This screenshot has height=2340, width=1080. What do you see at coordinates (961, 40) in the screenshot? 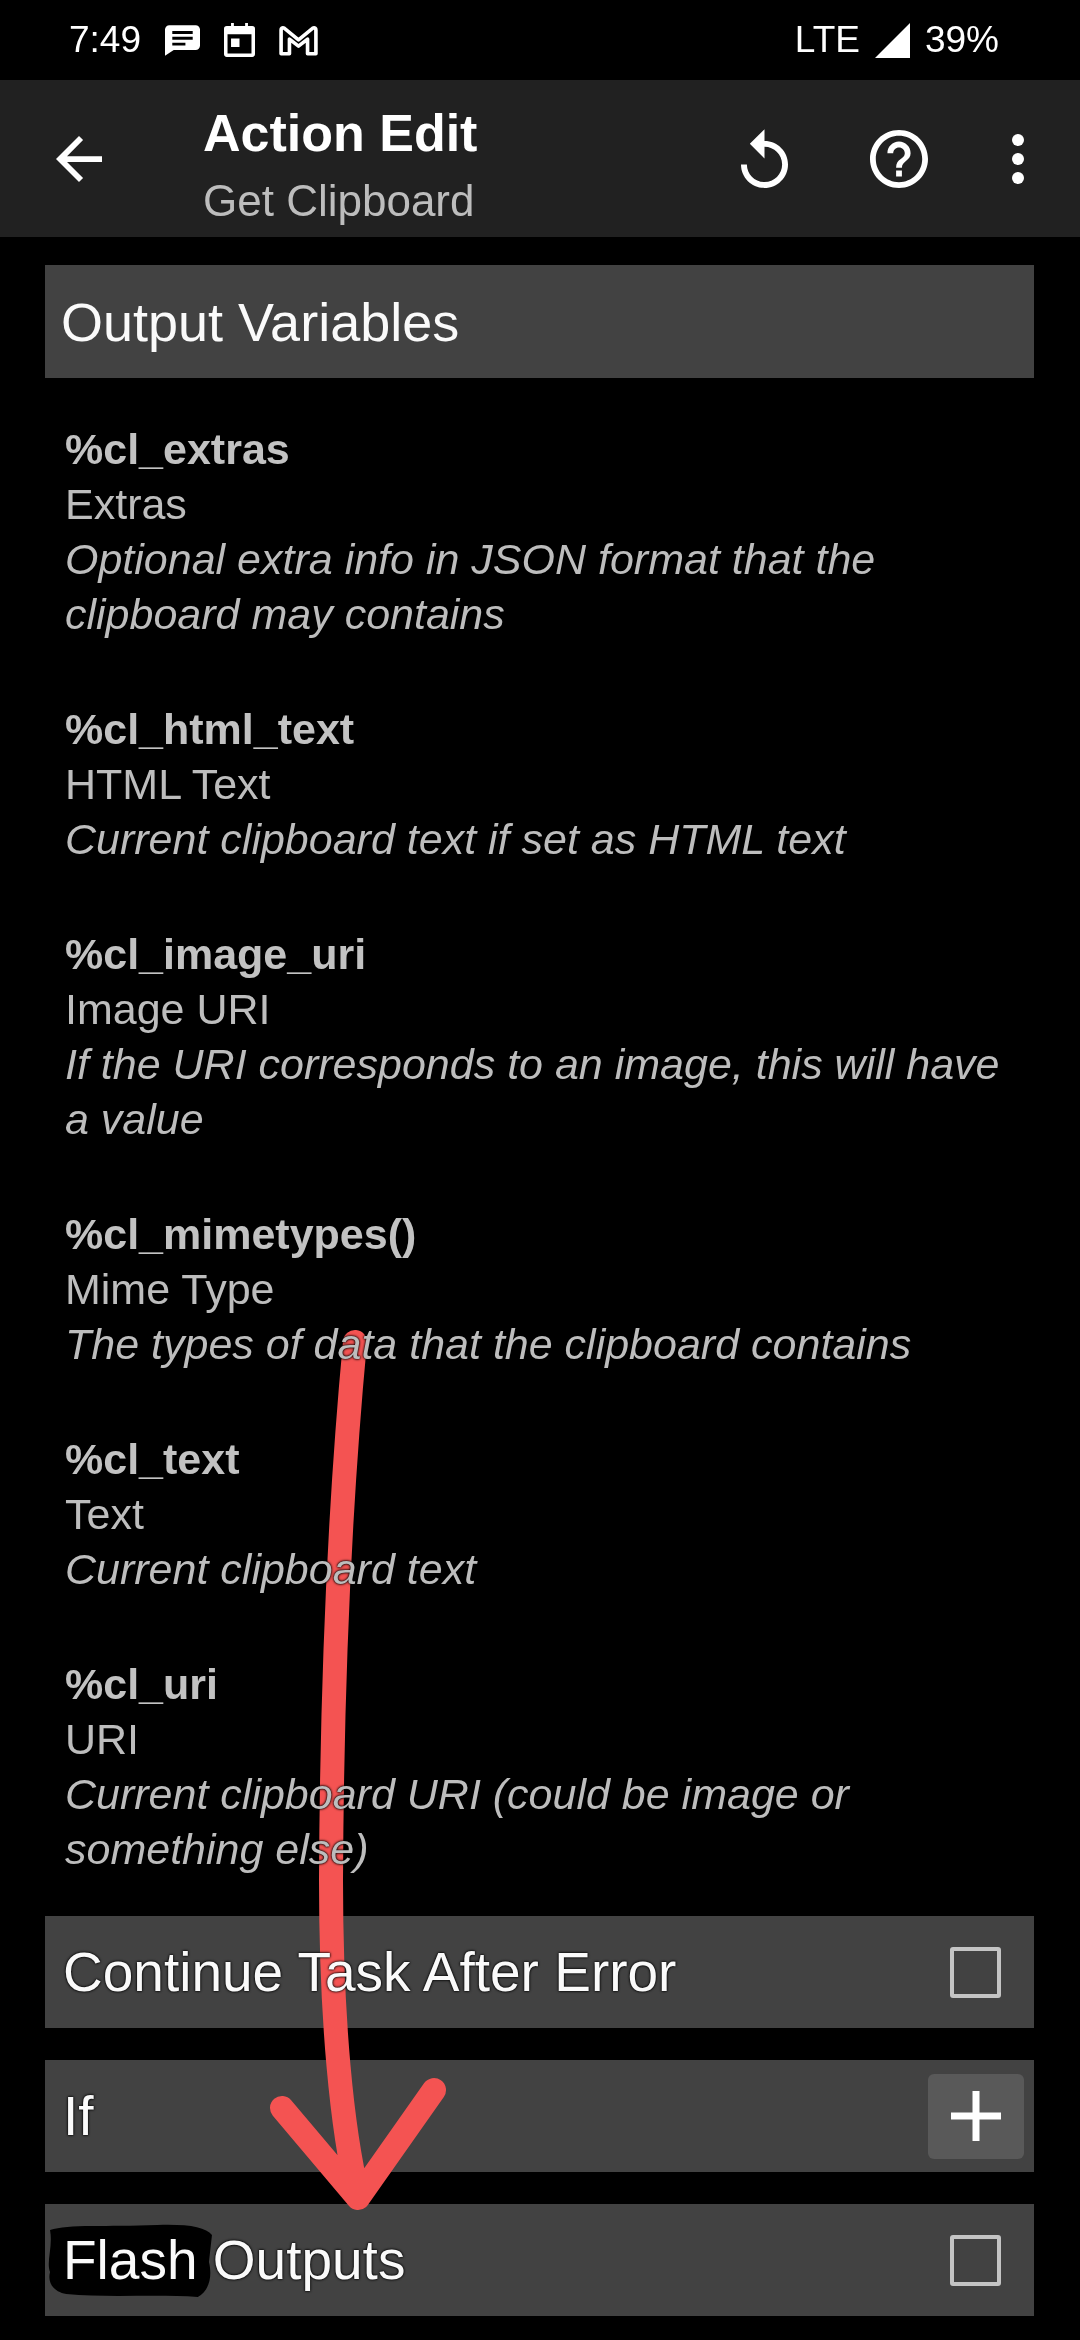
I see `battery-level: 39%` at bounding box center [961, 40].